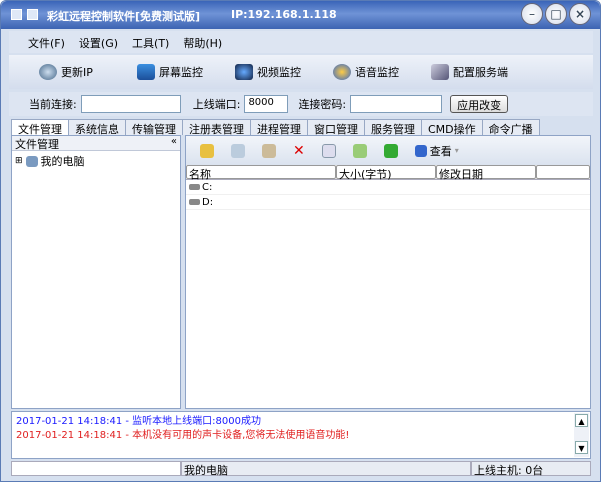 This screenshot has height=482, width=601. What do you see at coordinates (377, 72) in the screenshot?
I see `label: 语音监控` at bounding box center [377, 72].